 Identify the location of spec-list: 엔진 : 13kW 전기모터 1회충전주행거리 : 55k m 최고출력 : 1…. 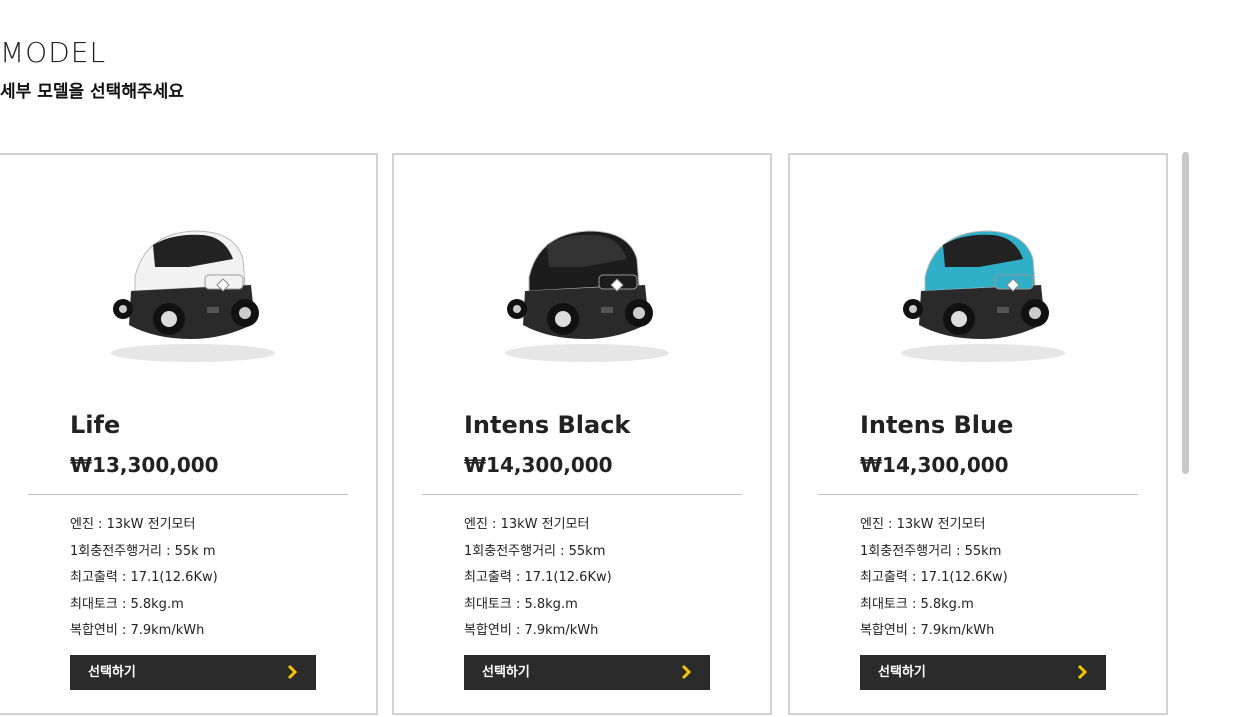
(144, 578).